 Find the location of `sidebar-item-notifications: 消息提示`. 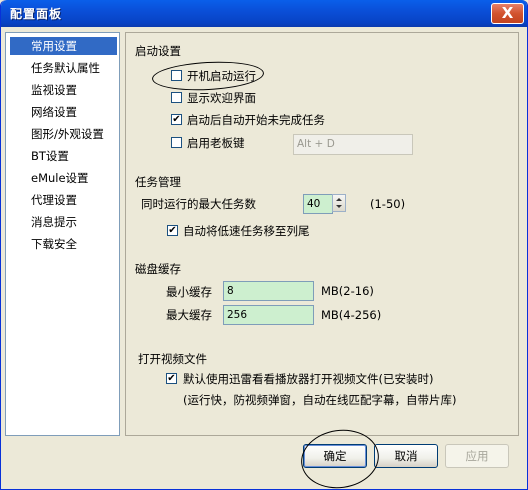

sidebar-item-notifications: 消息提示 is located at coordinates (63, 222).